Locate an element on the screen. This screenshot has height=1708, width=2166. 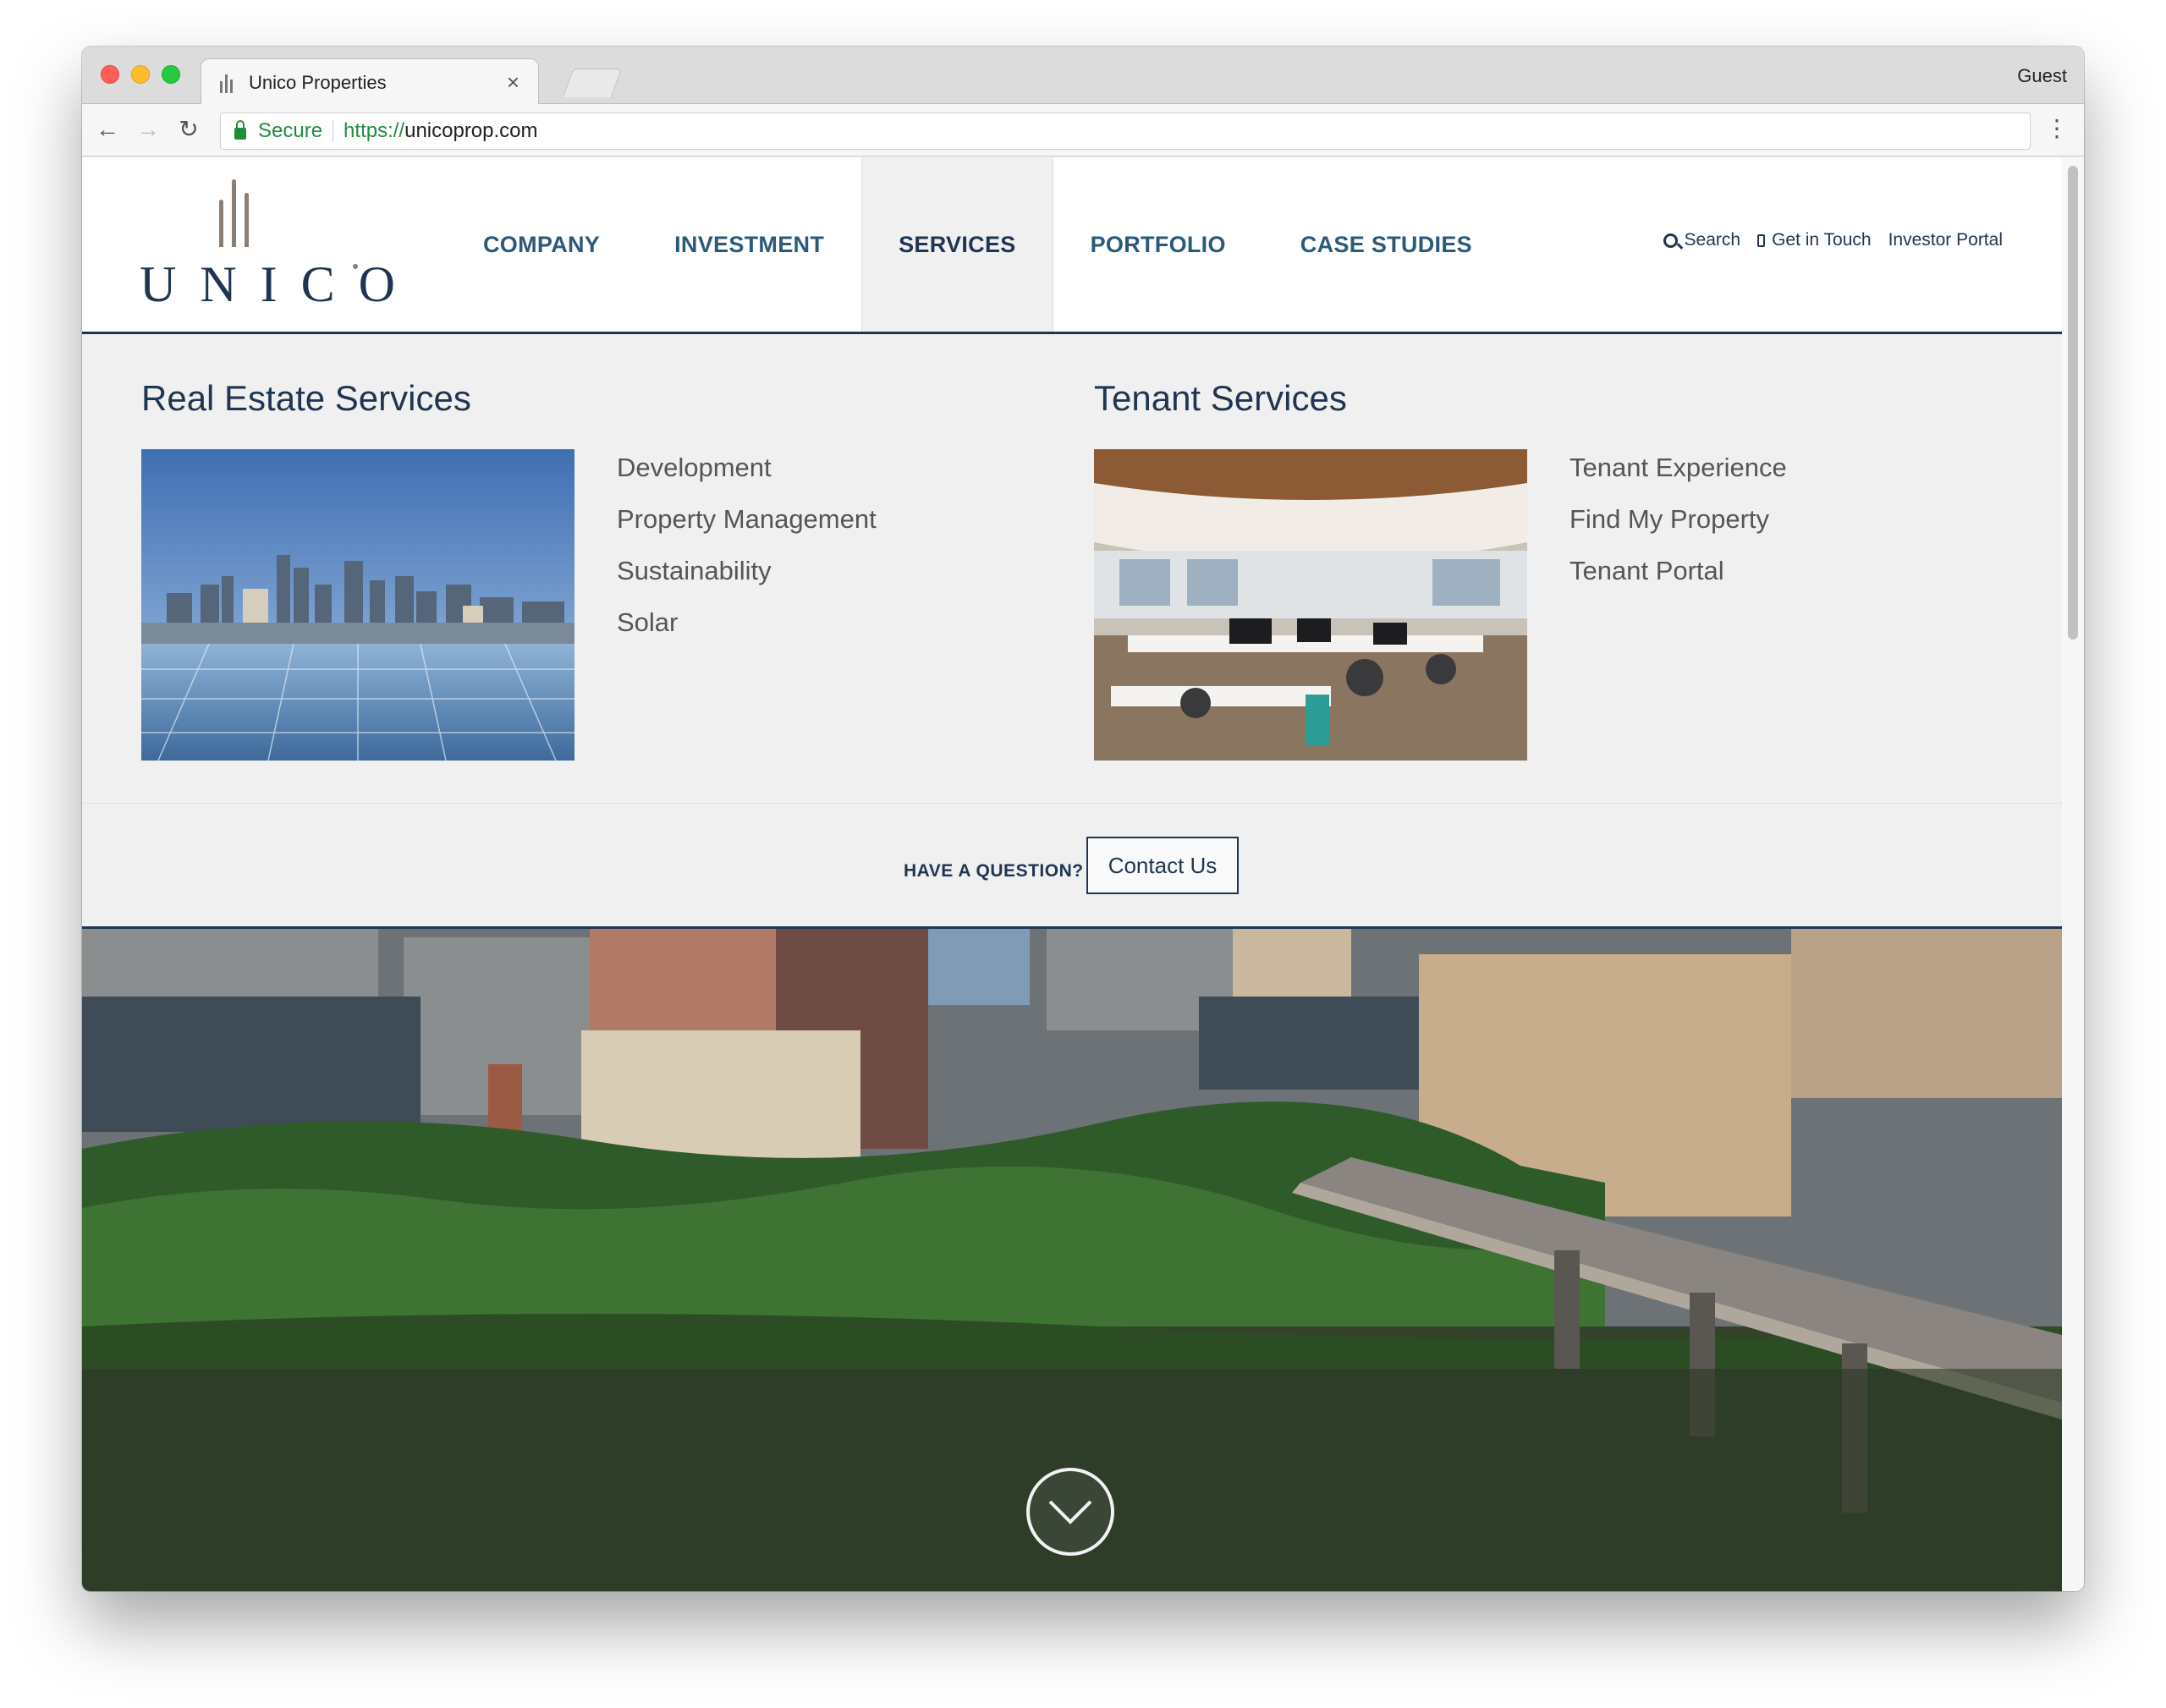
secure-label: Secure is located at coordinates (290, 130).